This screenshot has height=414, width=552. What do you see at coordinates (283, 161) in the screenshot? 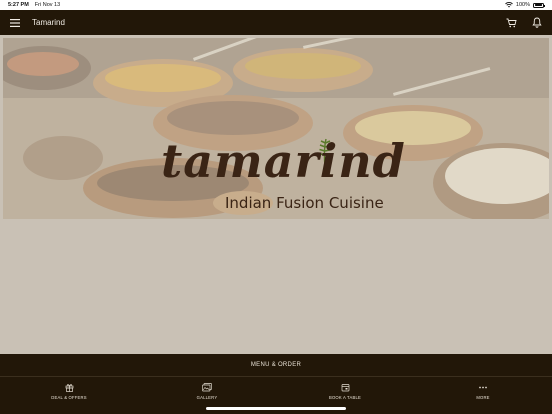
I see `brand-logo-text: tamarind` at bounding box center [283, 161].